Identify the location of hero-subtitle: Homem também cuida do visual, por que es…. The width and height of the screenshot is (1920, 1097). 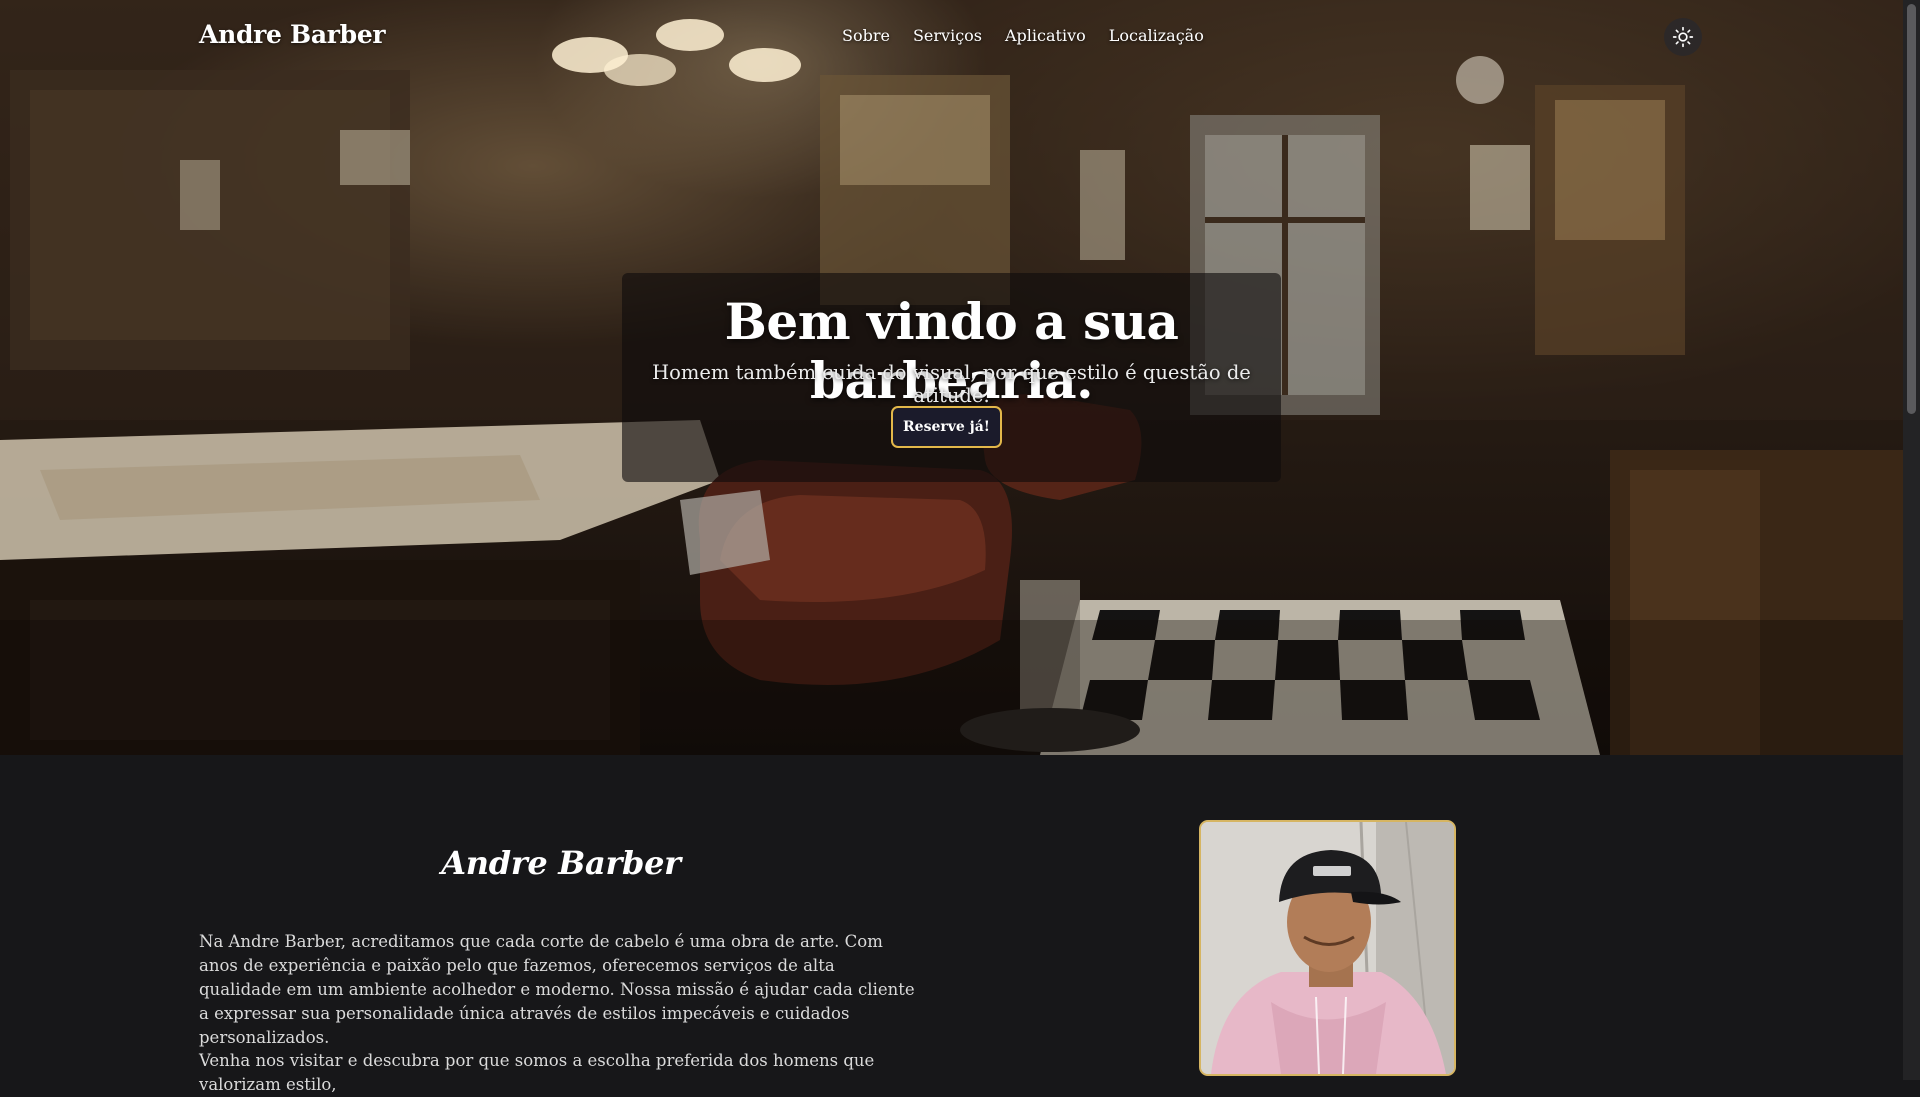
(951, 384).